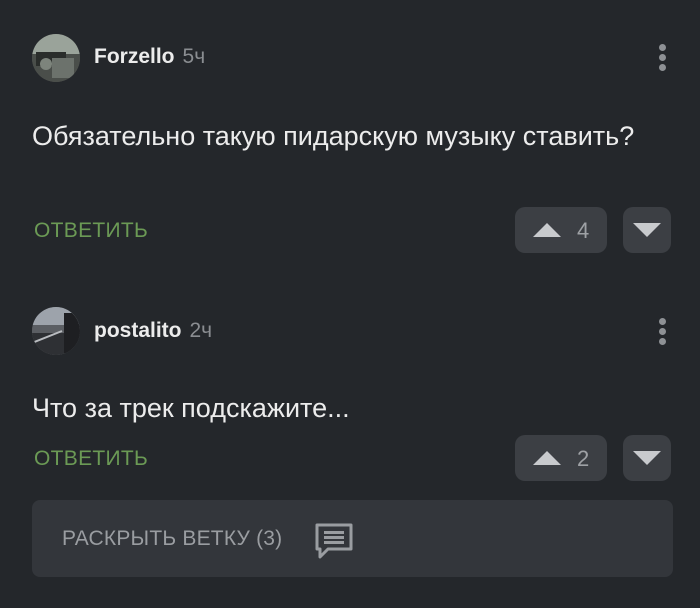 The image size is (700, 608). I want to click on timestamp: 2ч, so click(201, 330).